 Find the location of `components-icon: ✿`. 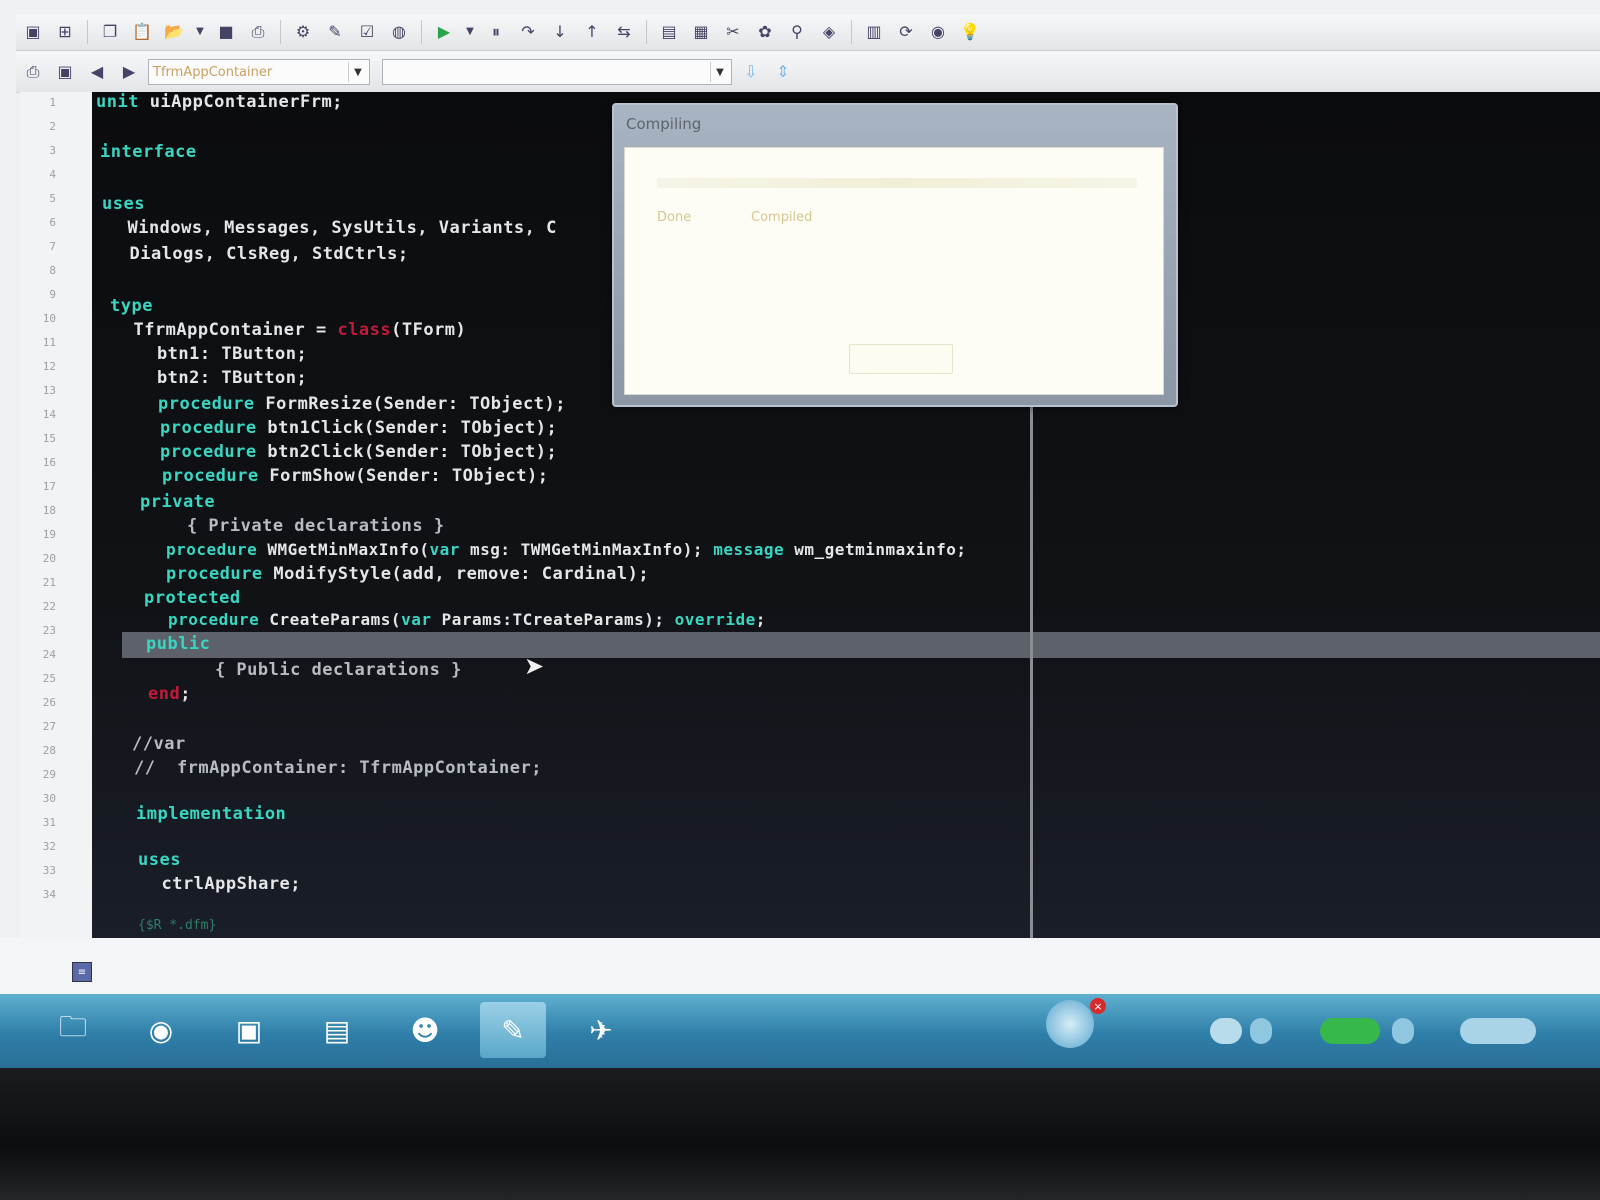

components-icon: ✿ is located at coordinates (765, 32).